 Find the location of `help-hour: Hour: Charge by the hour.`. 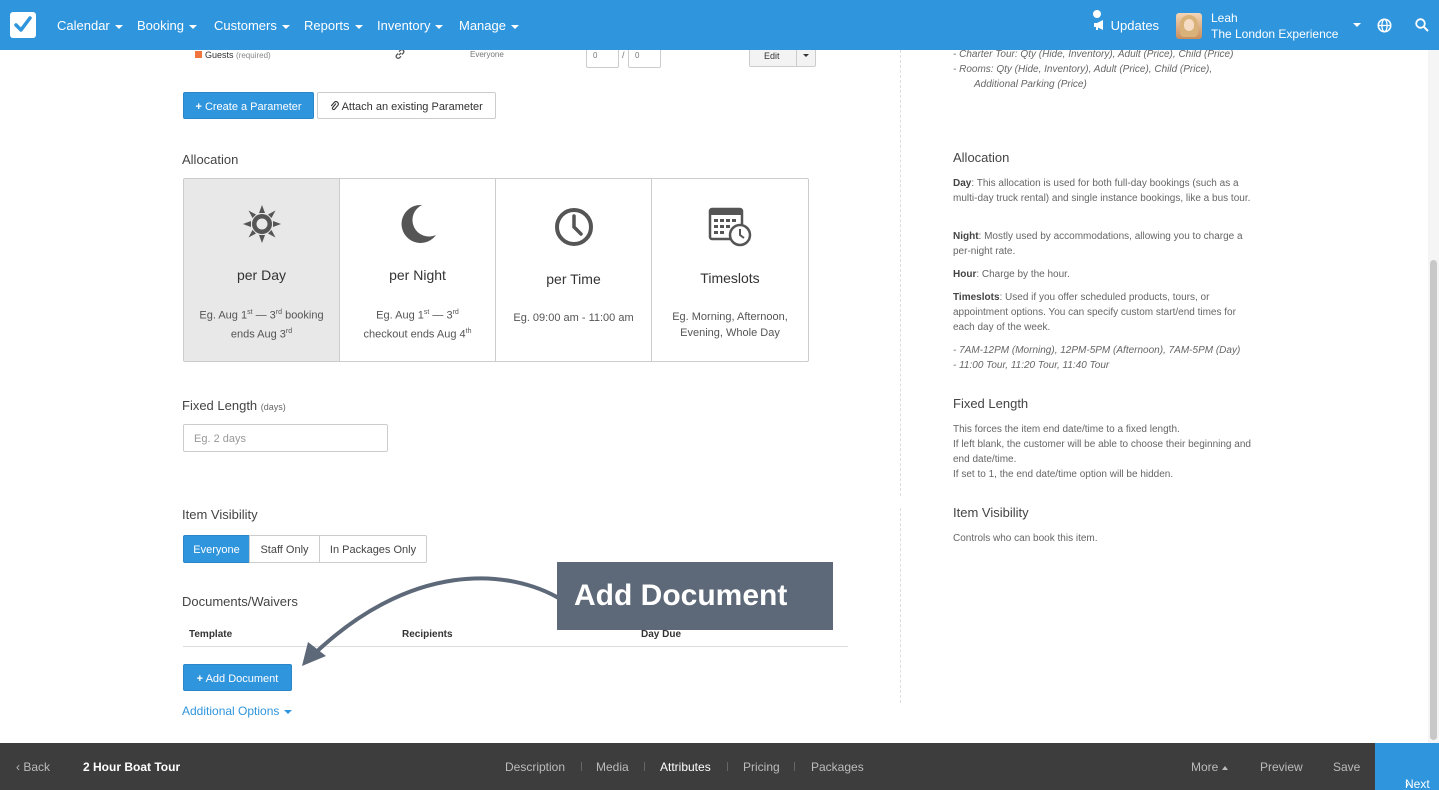

help-hour: Hour: Charge by the hour. is located at coordinates (1011, 274).